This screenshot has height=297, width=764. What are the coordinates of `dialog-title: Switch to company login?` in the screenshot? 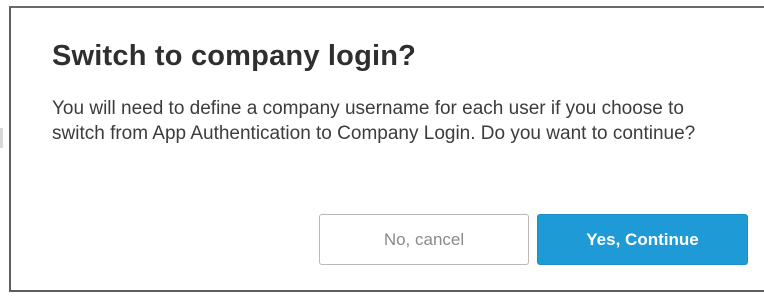 It's located at (234, 56).